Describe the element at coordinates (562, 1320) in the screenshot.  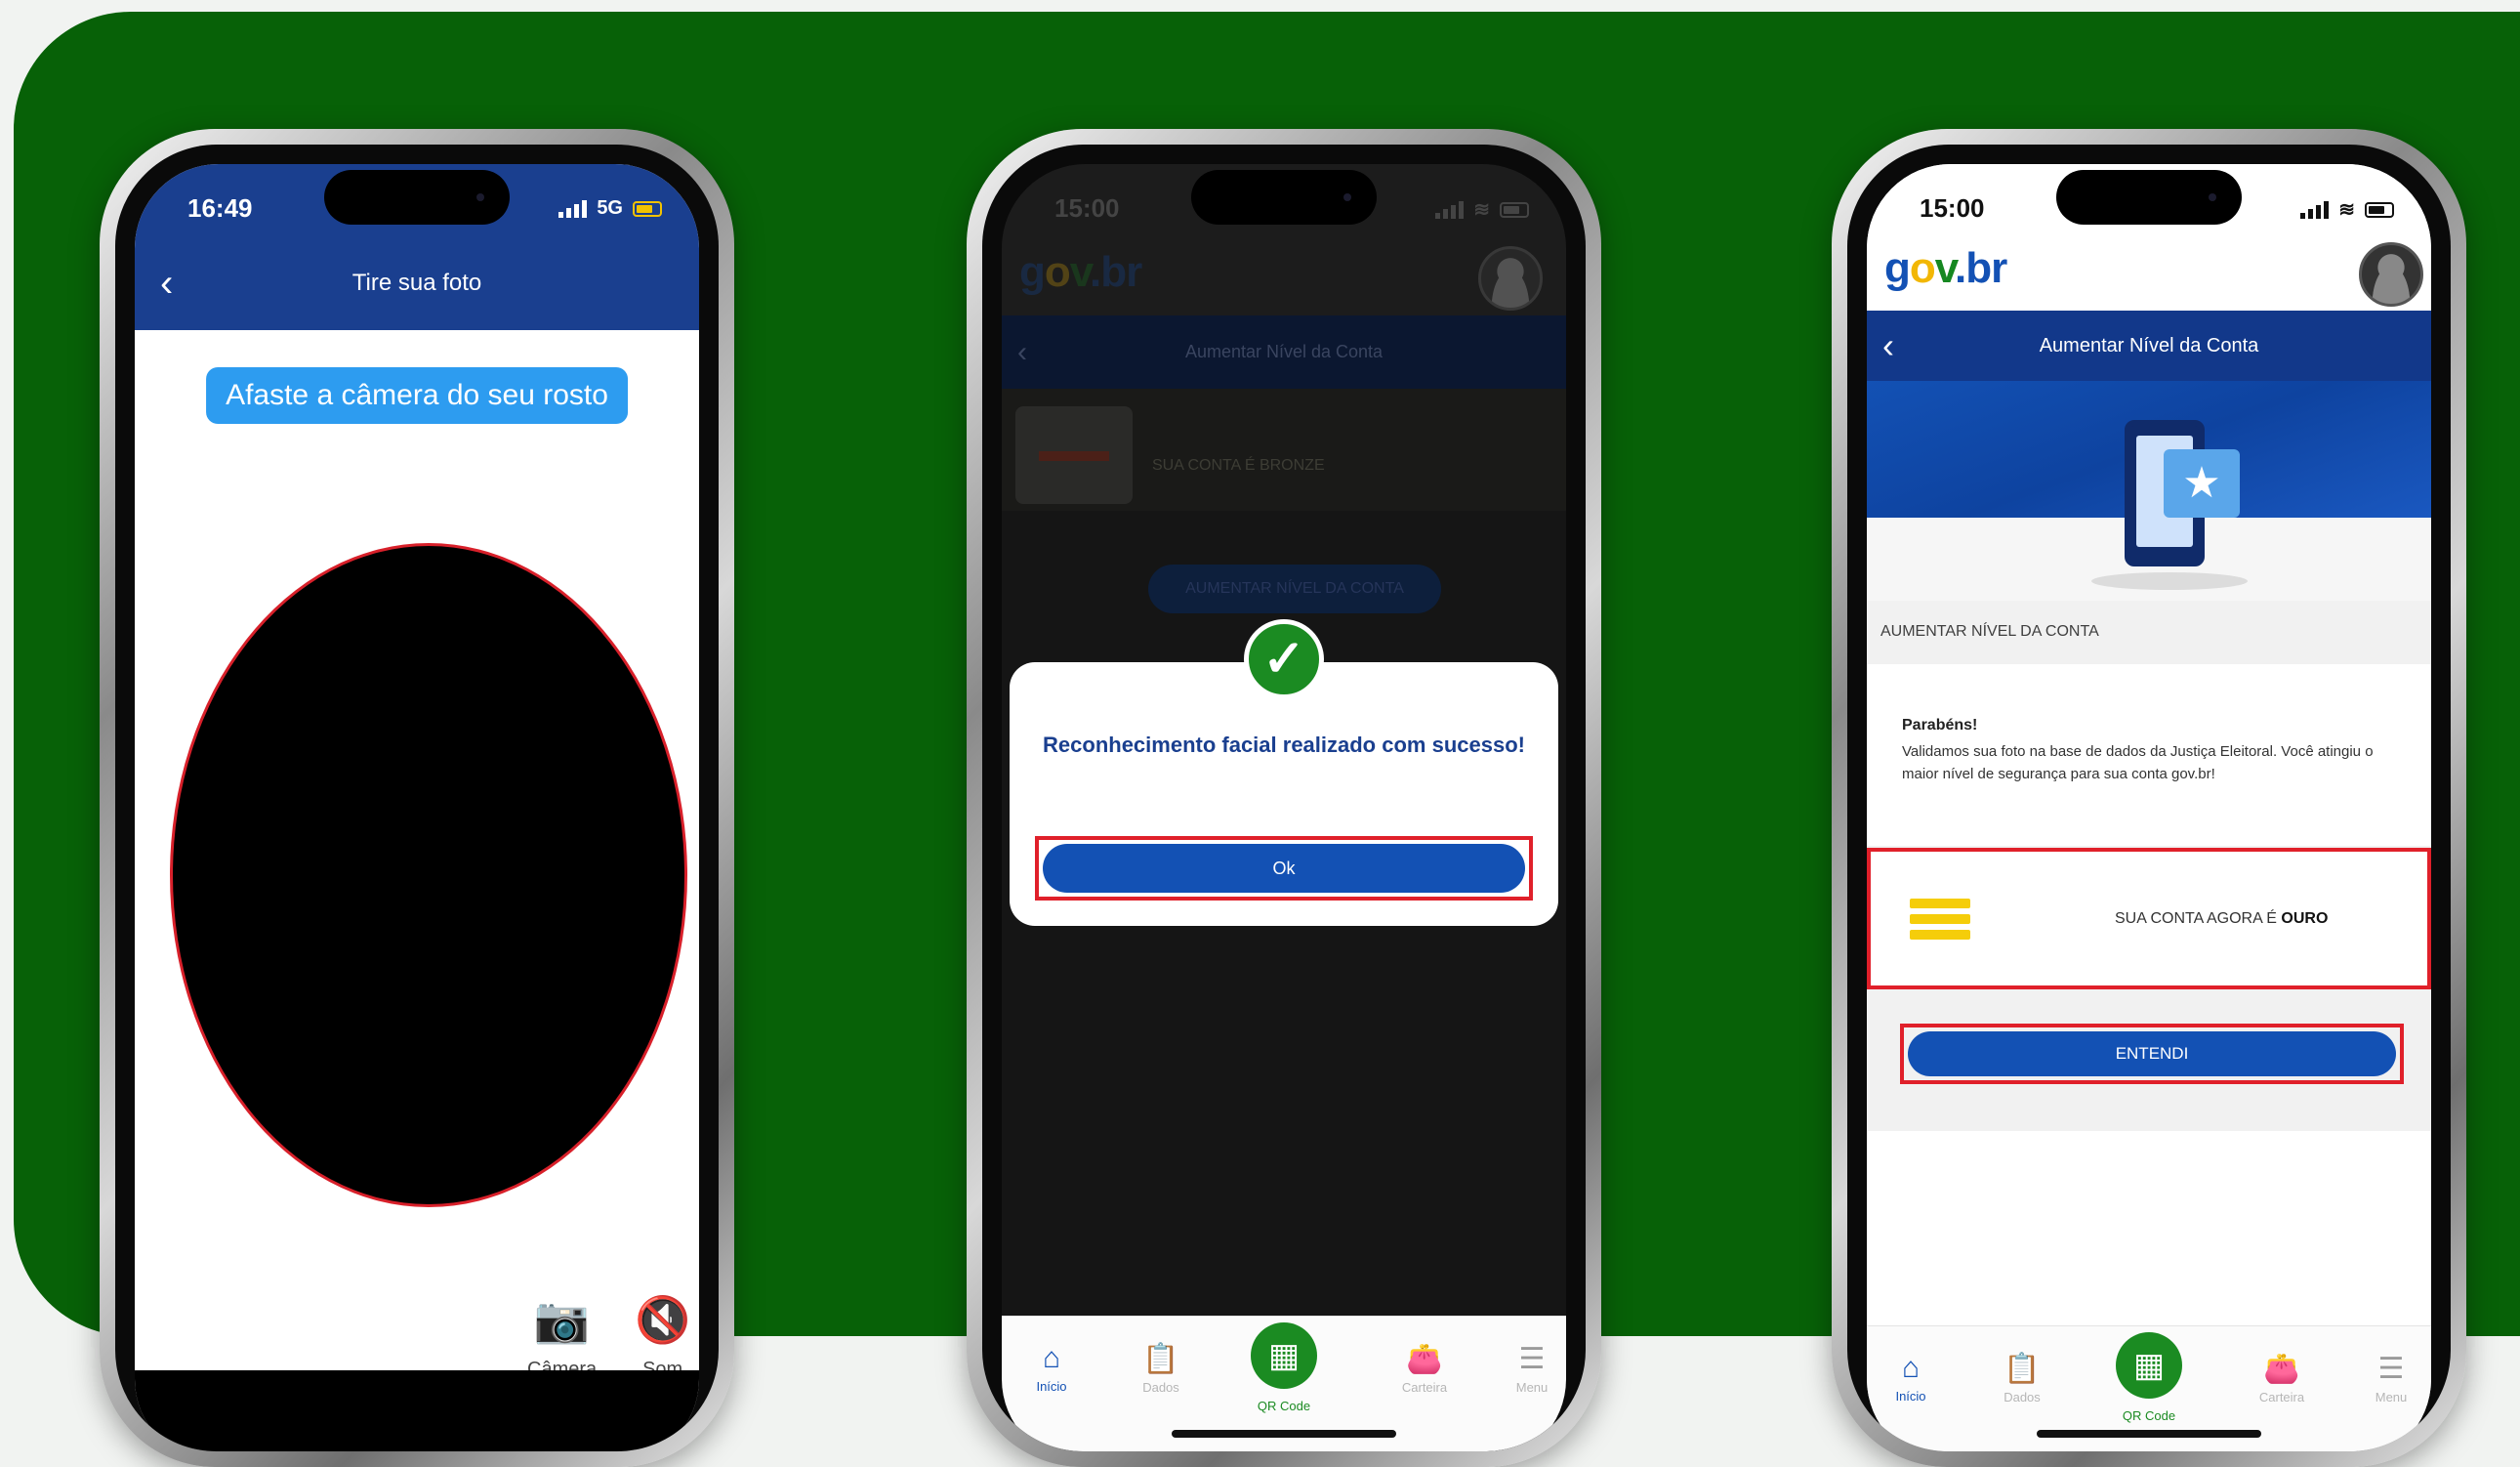
I see `camera-switch-icon: 📷` at that location.